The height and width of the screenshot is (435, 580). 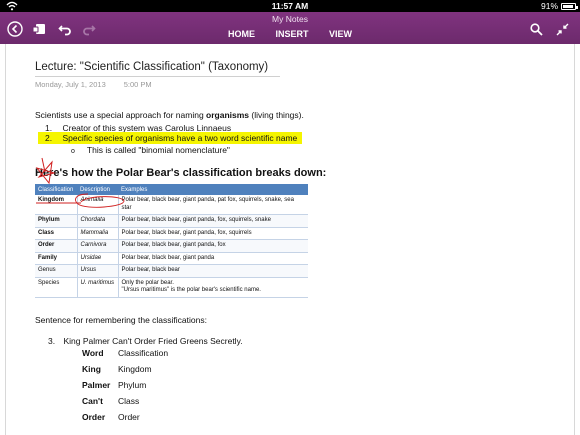 What do you see at coordinates (549, 6) in the screenshot?
I see `battery-percent: 91%` at bounding box center [549, 6].